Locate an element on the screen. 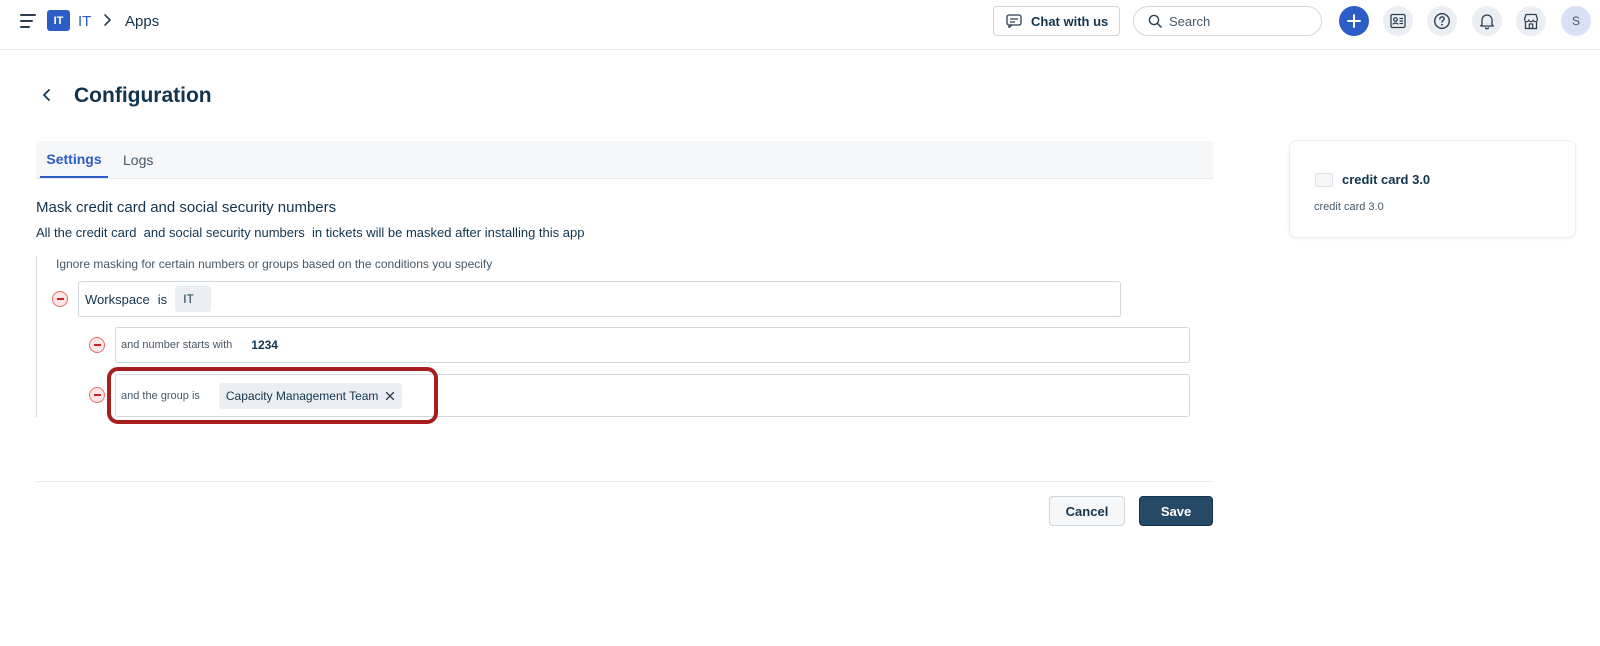 Image resolution: width=1600 pixels, height=646 pixels. contacts-icon is located at coordinates (1398, 21).